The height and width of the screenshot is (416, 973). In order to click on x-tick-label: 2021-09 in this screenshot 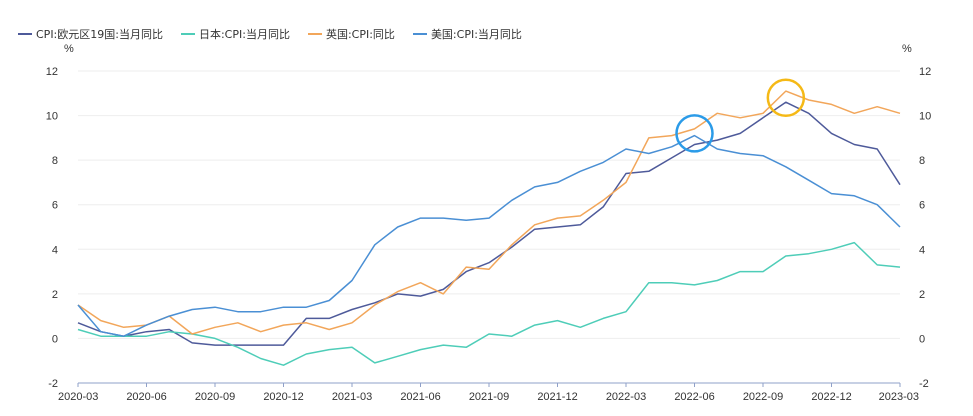, I will do `click(489, 397)`.